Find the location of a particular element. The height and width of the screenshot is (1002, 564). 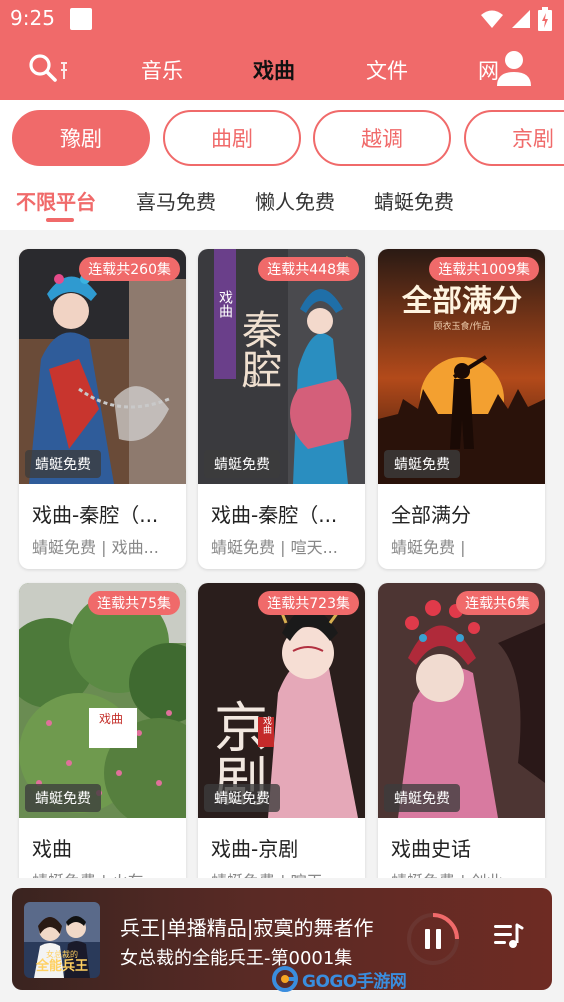

album-cover: 全部满分 顾衣玉食/作品 is located at coordinates (461, 366).